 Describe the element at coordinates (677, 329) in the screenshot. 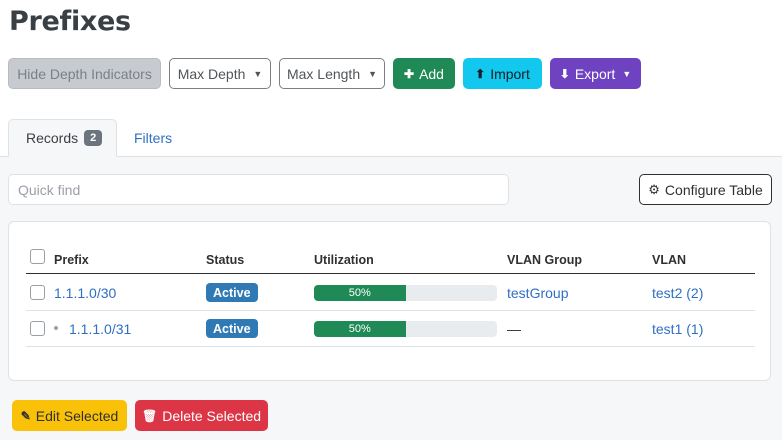

I see `vlan-link: test1 (1)` at that location.